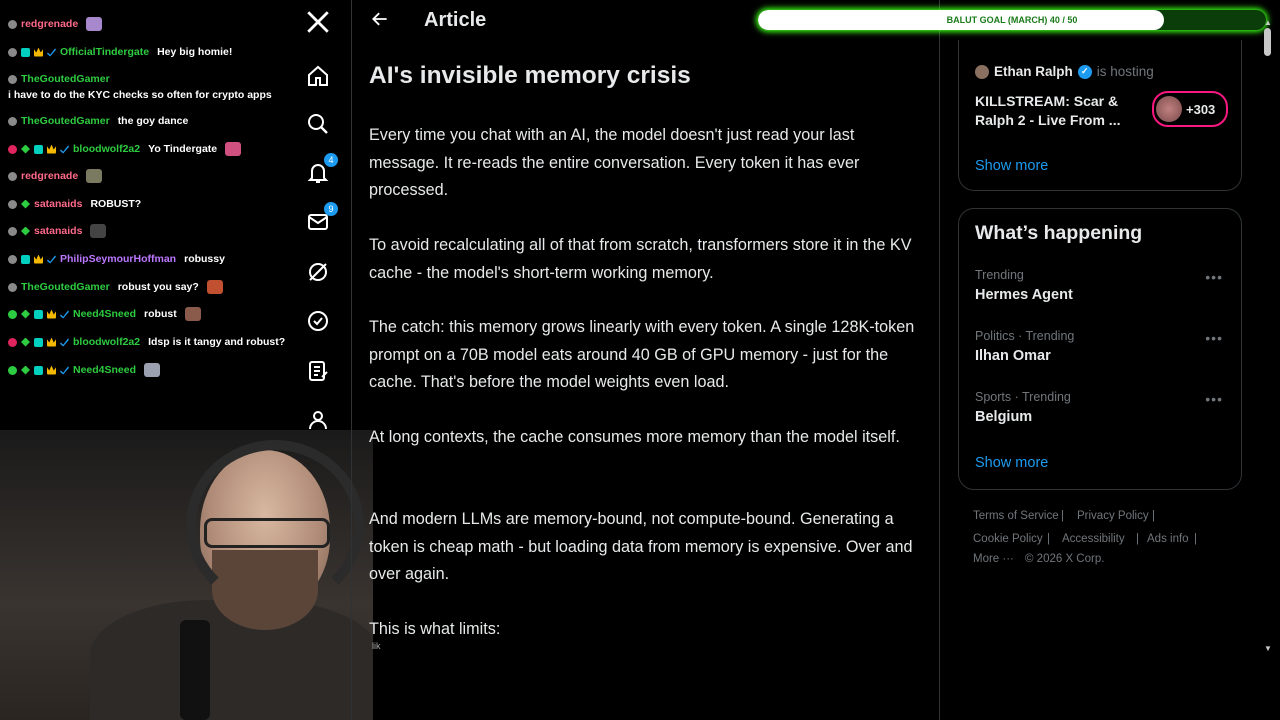 This screenshot has width=1280, height=720. I want to click on chat-text: the goy dance, so click(153, 121).